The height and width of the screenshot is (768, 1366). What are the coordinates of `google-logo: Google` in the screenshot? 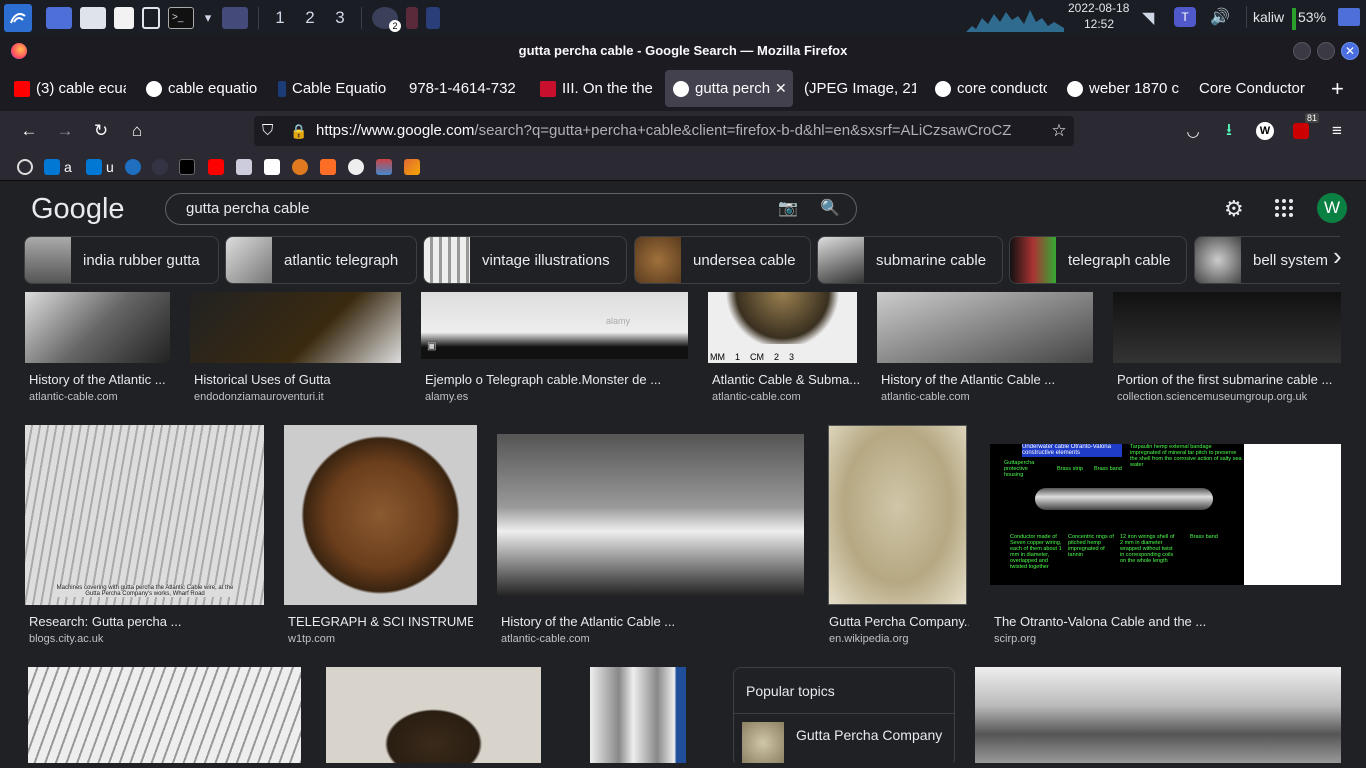 It's located at (78, 209).